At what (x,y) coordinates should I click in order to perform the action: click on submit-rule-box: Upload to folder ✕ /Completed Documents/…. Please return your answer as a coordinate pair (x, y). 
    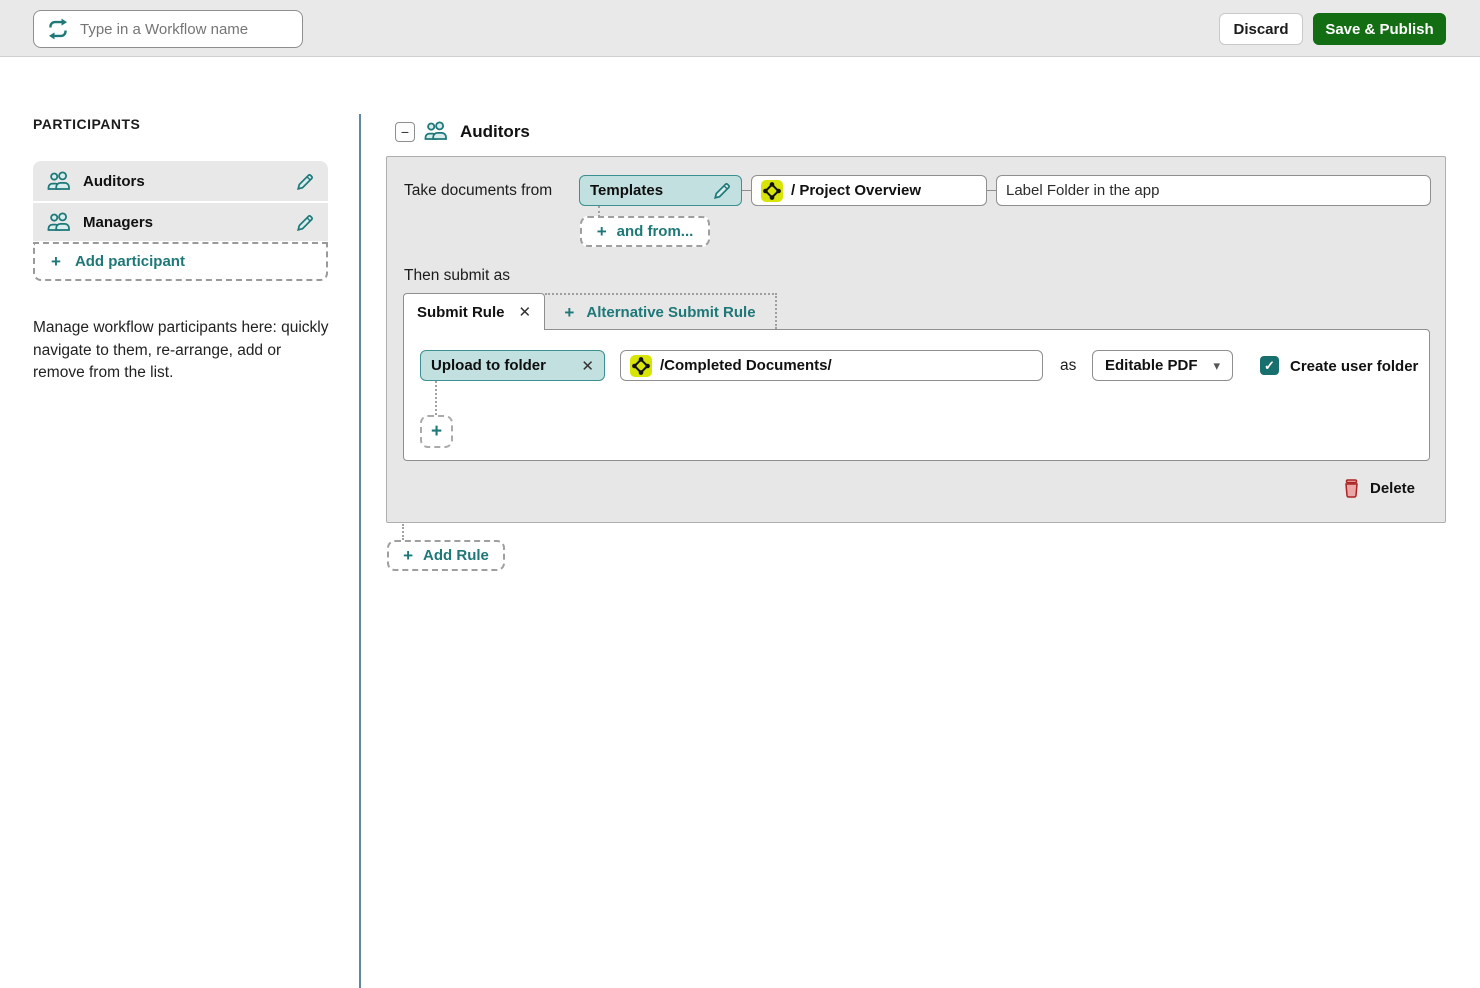
    Looking at the image, I should click on (916, 395).